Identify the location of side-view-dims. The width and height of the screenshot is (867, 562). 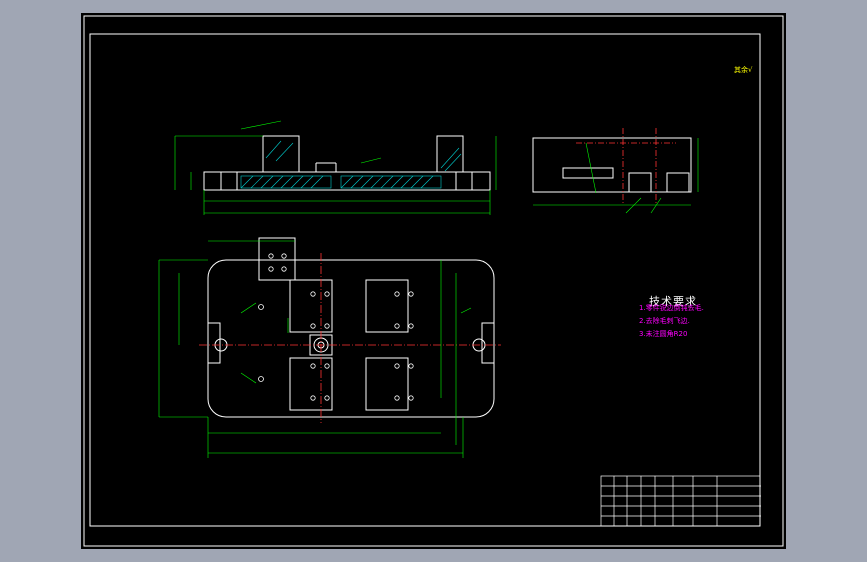
(616, 176).